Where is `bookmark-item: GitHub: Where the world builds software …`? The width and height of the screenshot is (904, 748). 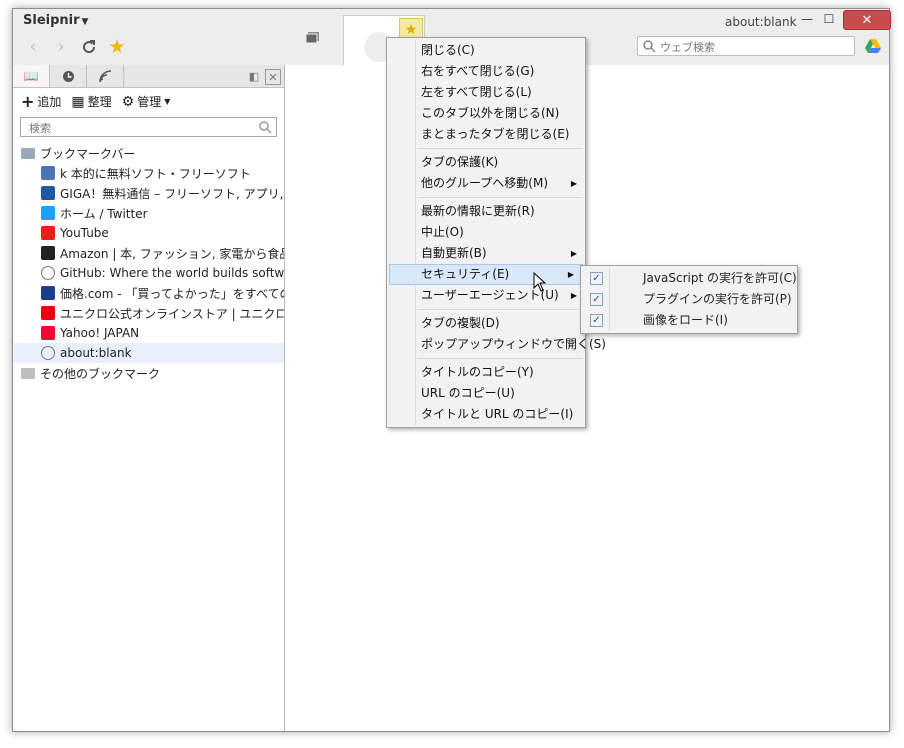
bookmark-item: GitHub: Where the world builds software … is located at coordinates (148, 273).